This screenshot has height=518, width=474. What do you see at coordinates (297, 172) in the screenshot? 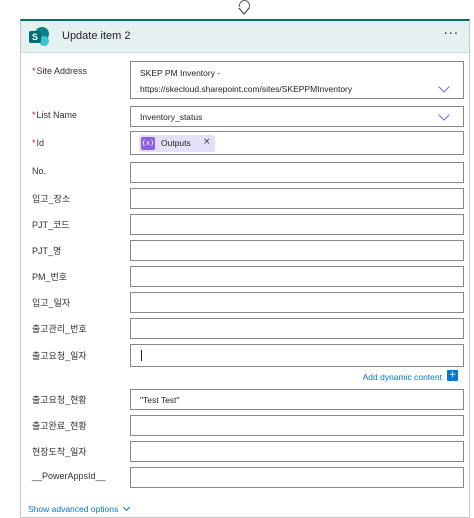
I see `no-input` at bounding box center [297, 172].